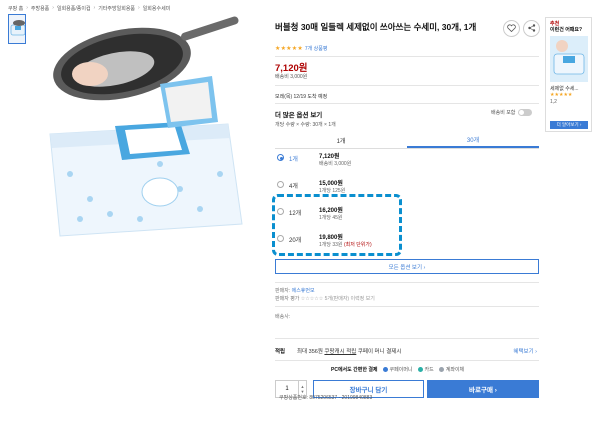  Describe the element at coordinates (287, 299) in the screenshot. I see `seller-rating-key: 판매자 평가` at that location.